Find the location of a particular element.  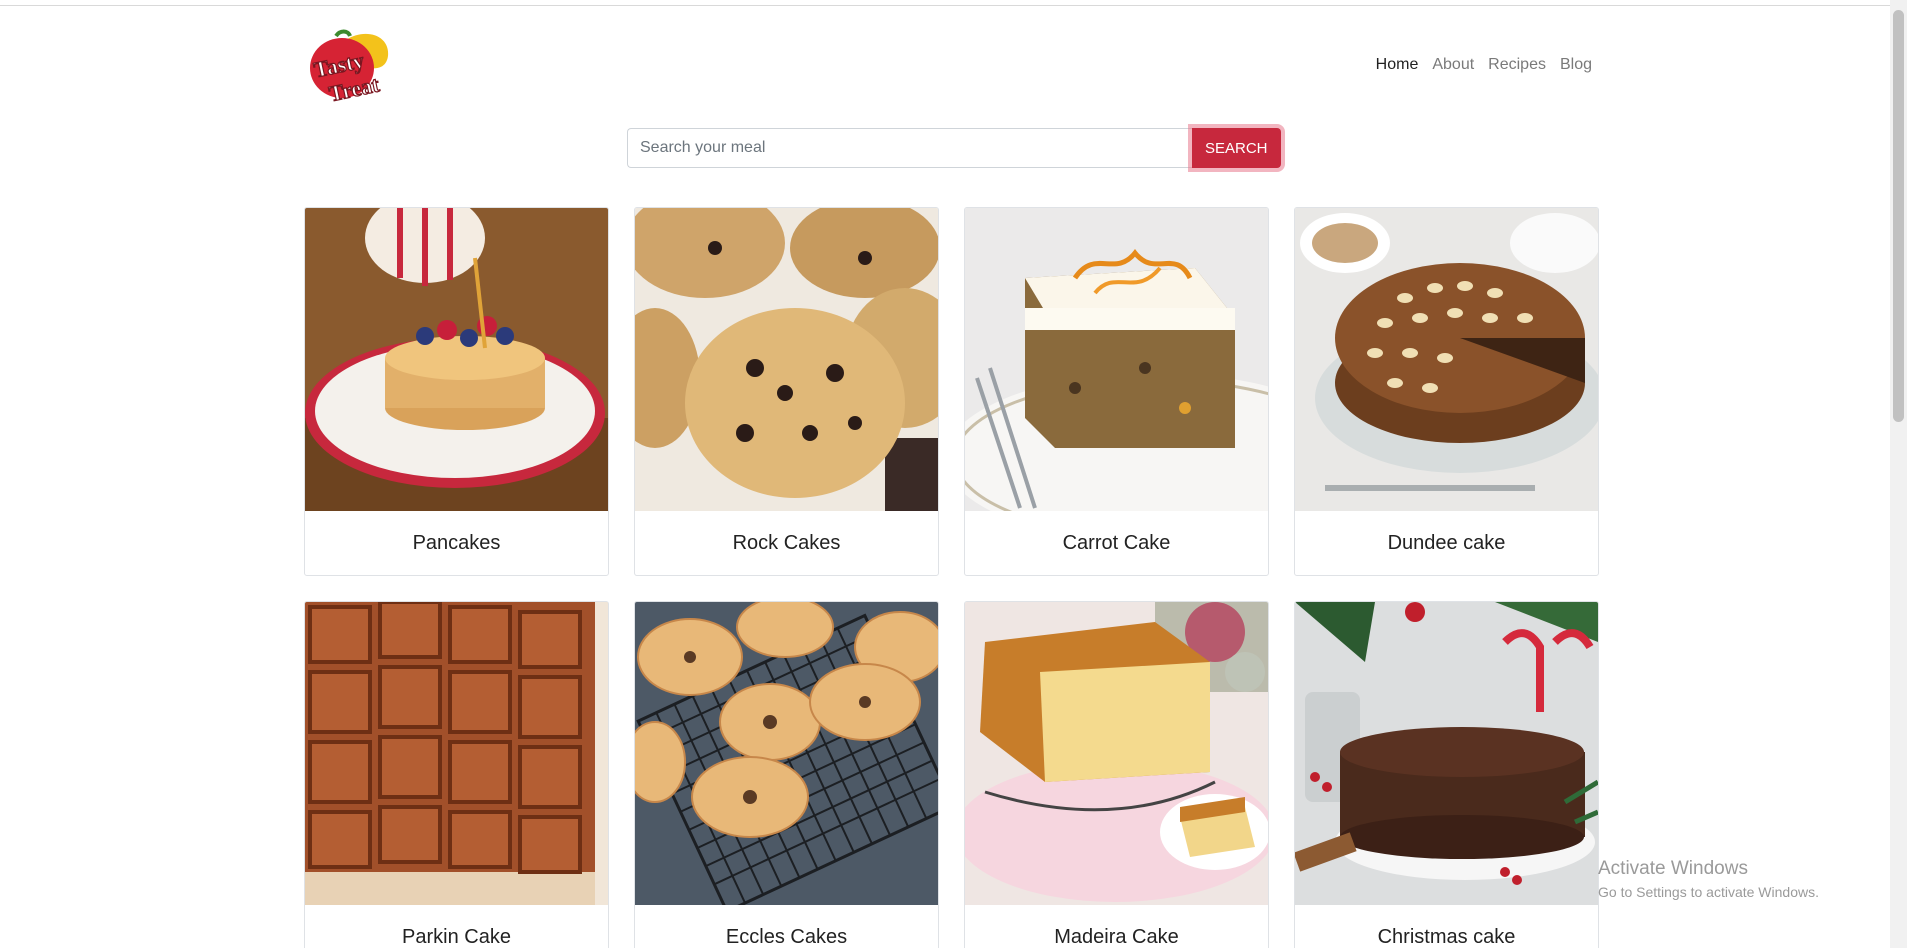

watermark-title: Activate Windows is located at coordinates (1673, 868).